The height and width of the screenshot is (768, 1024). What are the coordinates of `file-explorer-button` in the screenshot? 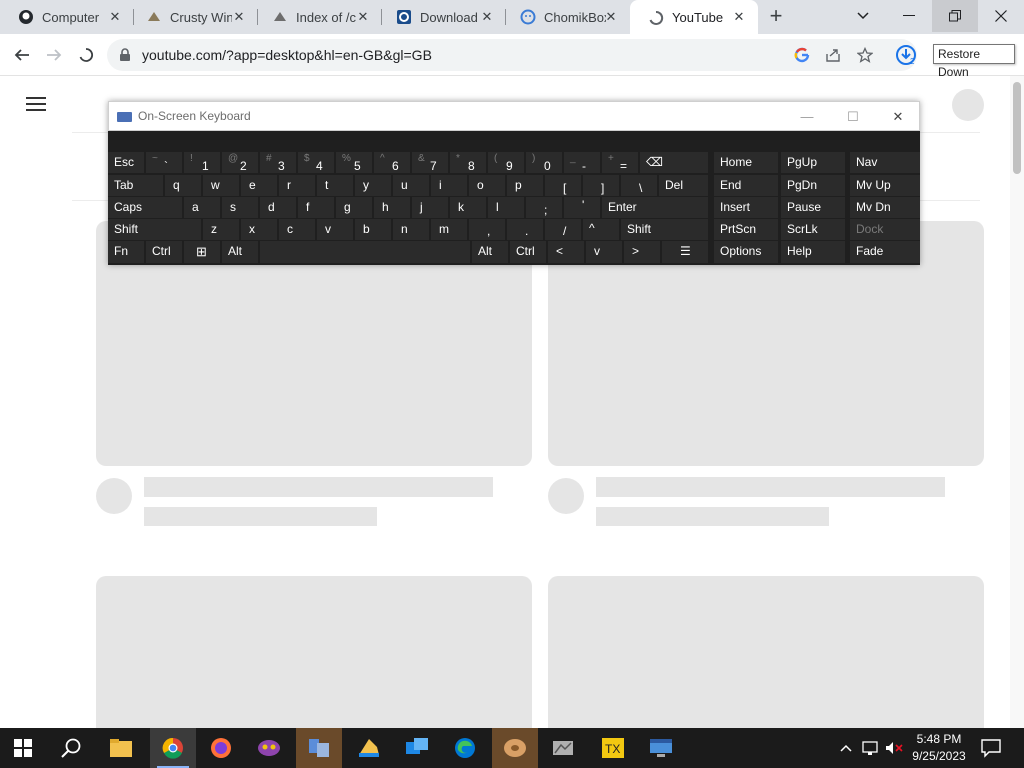 It's located at (121, 748).